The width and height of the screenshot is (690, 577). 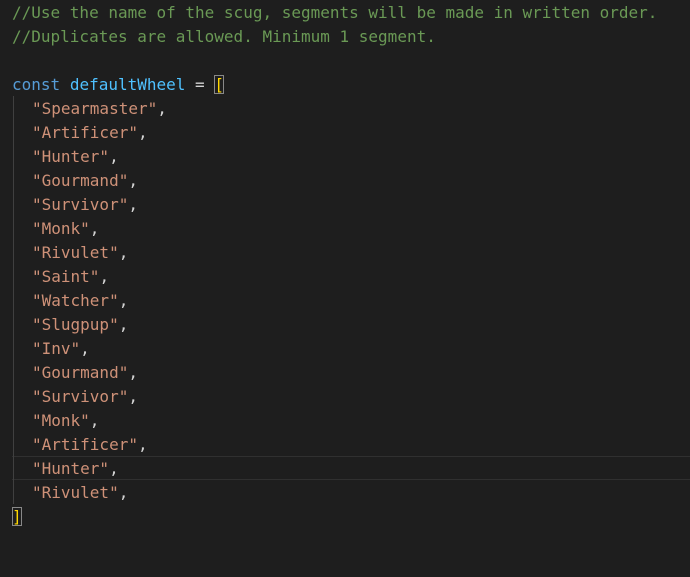 I want to click on entry-string: "Slugpup", so click(x=75, y=324).